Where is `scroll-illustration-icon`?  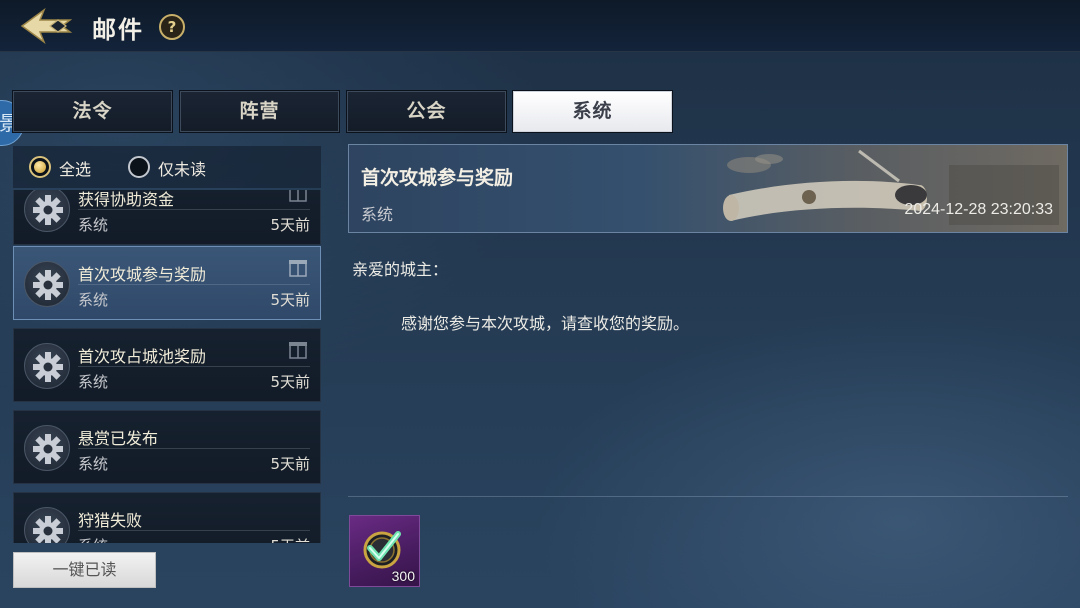 scroll-illustration-icon is located at coordinates (891, 187).